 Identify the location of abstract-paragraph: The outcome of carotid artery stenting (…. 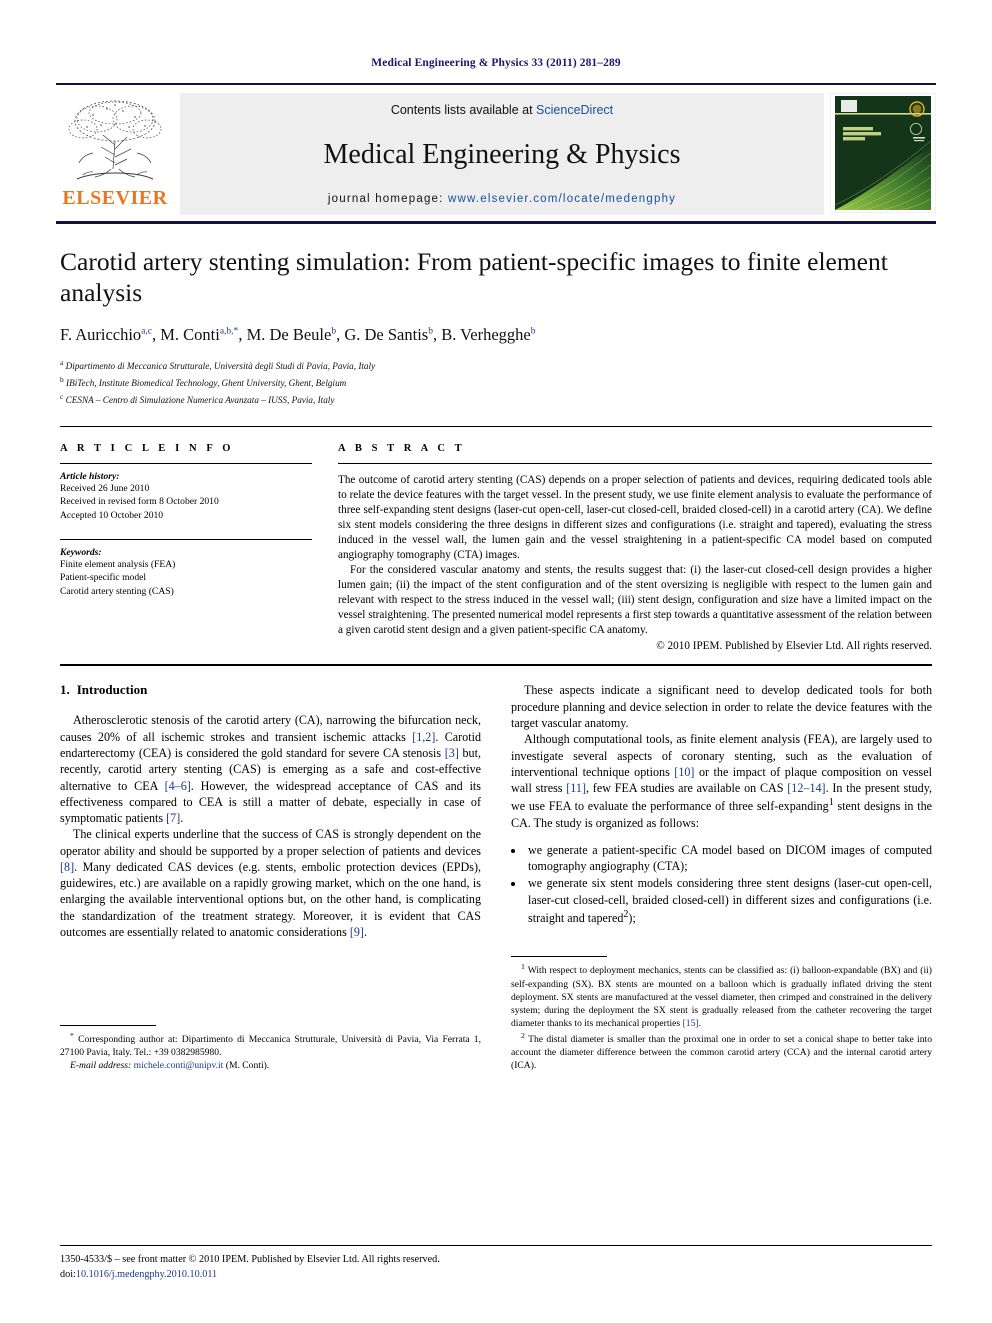
(635, 517).